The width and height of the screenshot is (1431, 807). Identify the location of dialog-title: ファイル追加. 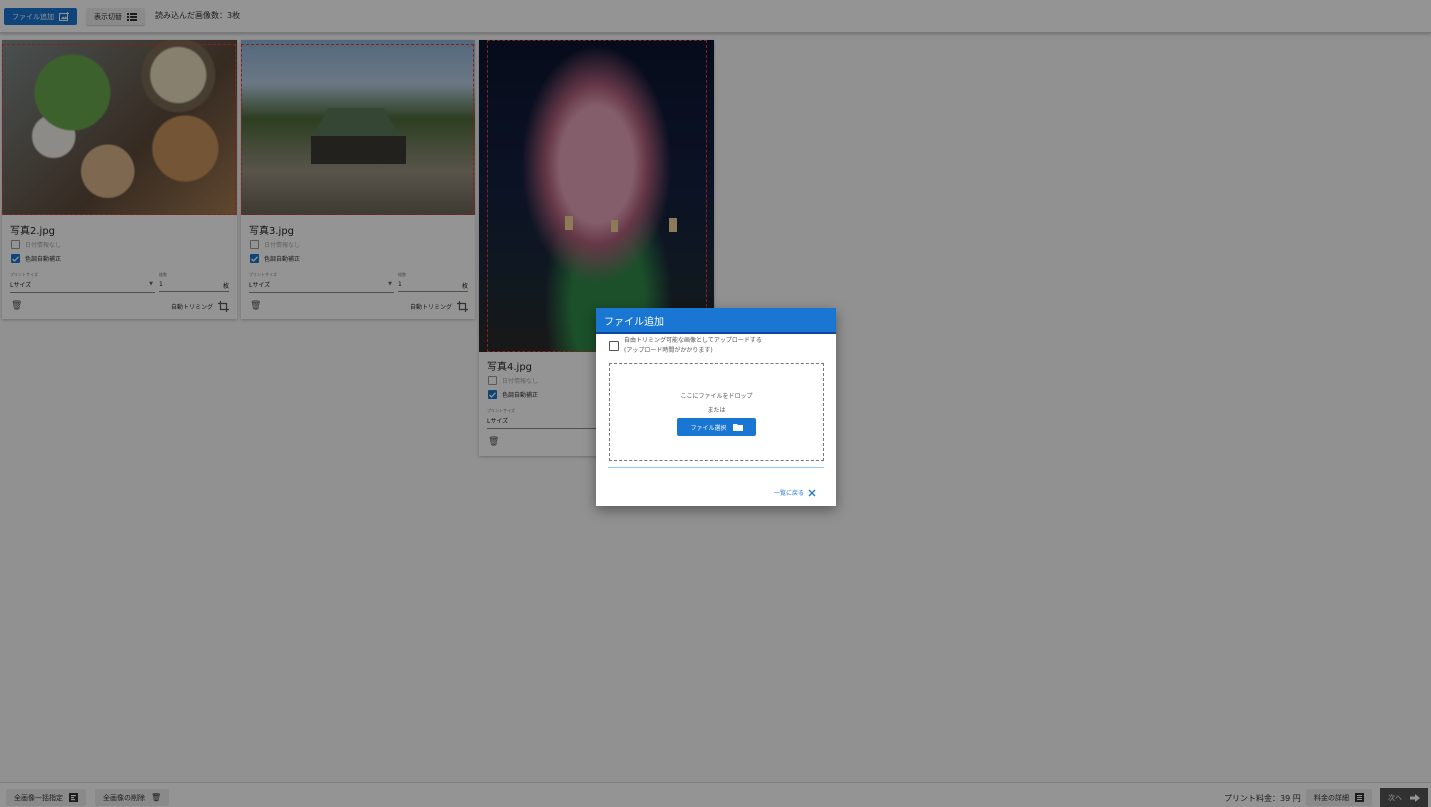
(716, 320).